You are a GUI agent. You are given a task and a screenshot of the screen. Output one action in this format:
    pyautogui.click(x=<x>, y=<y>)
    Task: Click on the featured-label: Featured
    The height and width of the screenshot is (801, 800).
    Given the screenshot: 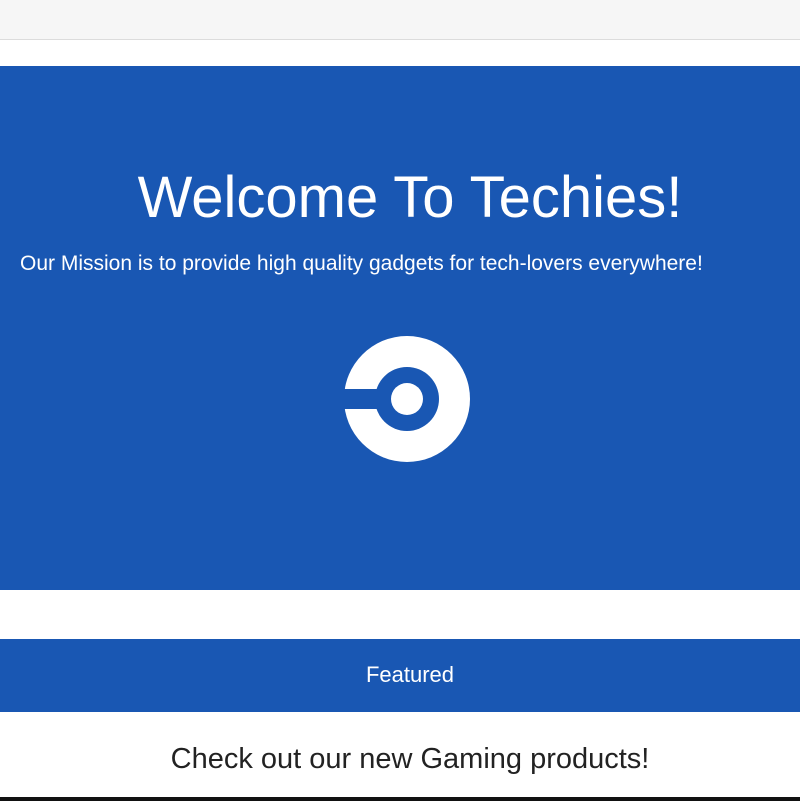 What is the action you would take?
    pyautogui.click(x=410, y=674)
    